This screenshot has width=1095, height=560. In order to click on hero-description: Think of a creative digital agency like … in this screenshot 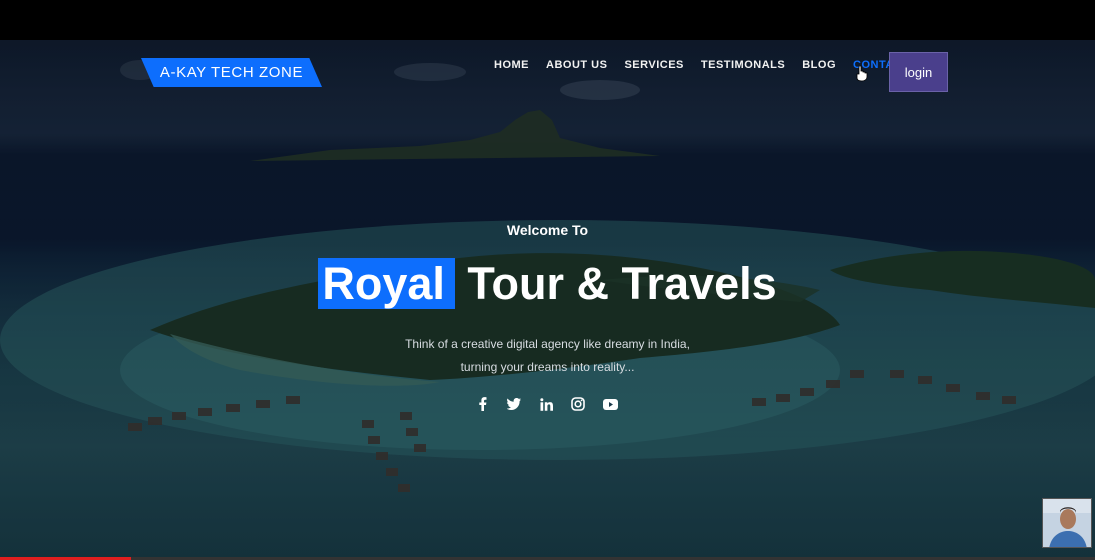, I will do `click(547, 356)`.